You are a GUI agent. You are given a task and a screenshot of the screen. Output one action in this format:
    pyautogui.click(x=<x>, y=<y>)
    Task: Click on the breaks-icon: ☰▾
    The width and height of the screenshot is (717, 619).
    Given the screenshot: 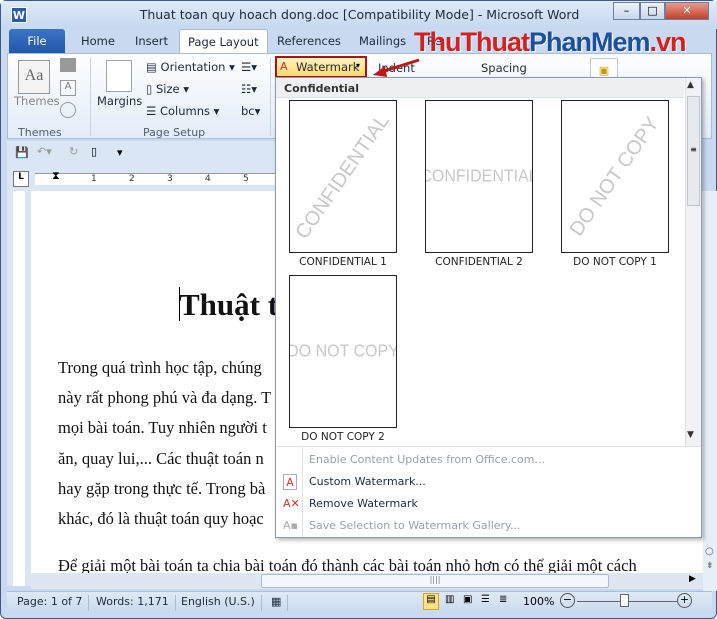 What is the action you would take?
    pyautogui.click(x=249, y=67)
    